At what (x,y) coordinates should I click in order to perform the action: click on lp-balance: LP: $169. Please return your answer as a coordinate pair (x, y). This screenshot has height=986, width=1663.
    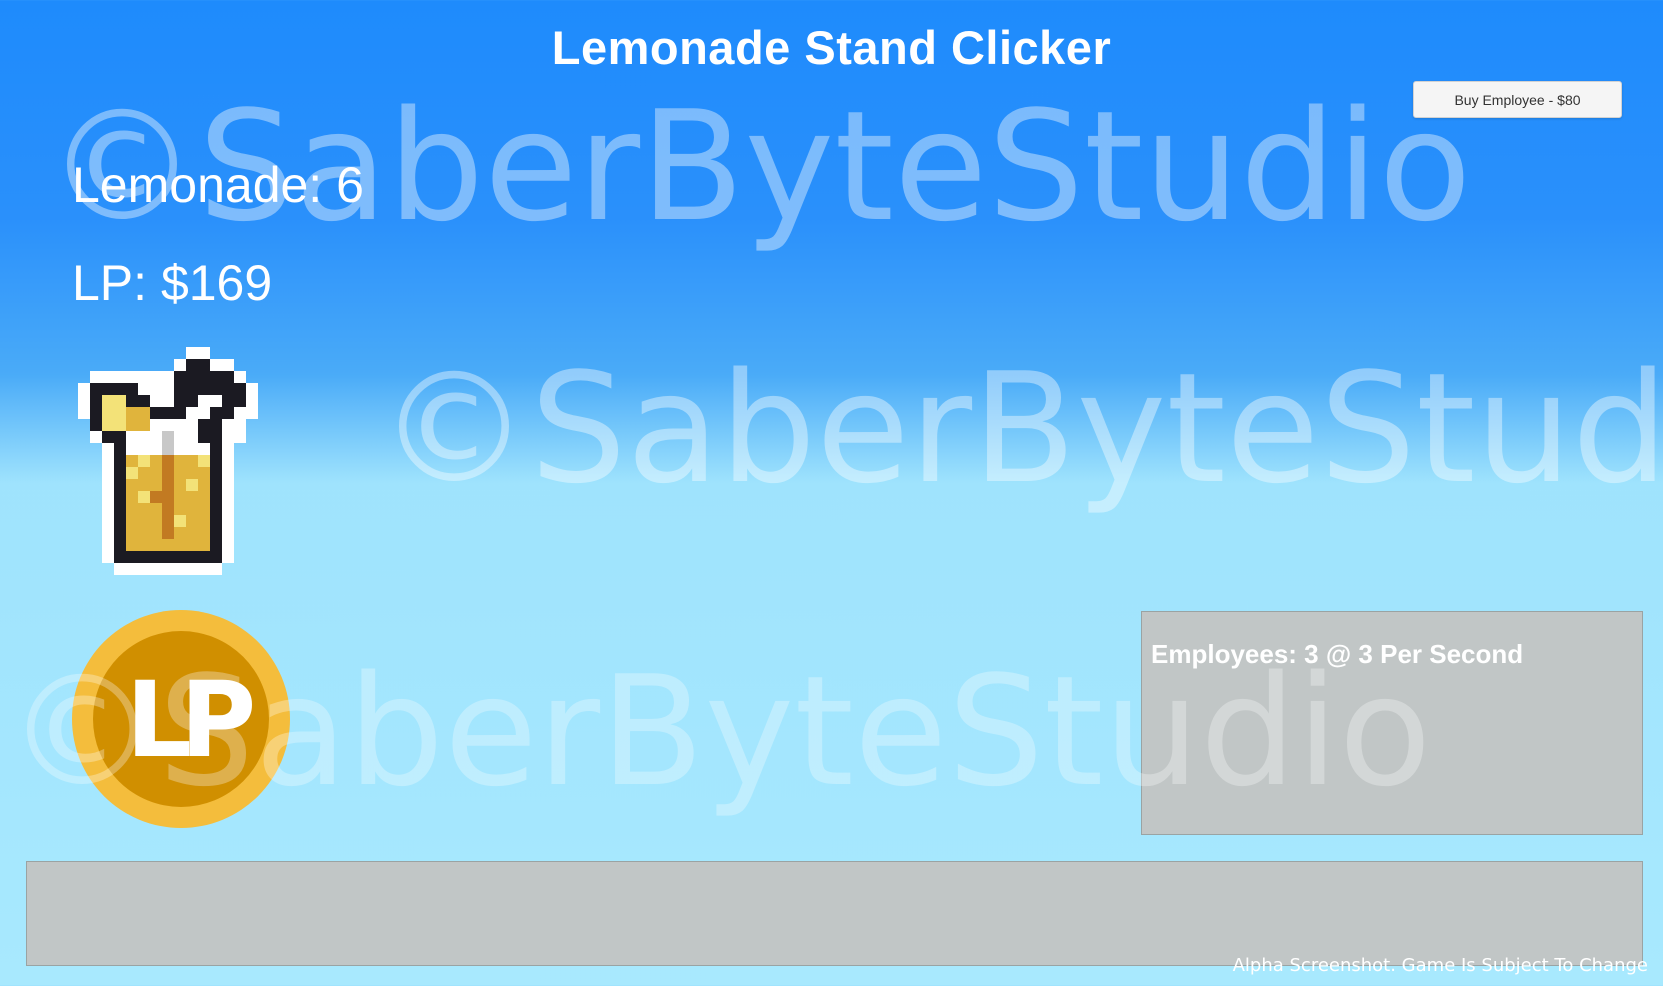
    Looking at the image, I should click on (172, 283).